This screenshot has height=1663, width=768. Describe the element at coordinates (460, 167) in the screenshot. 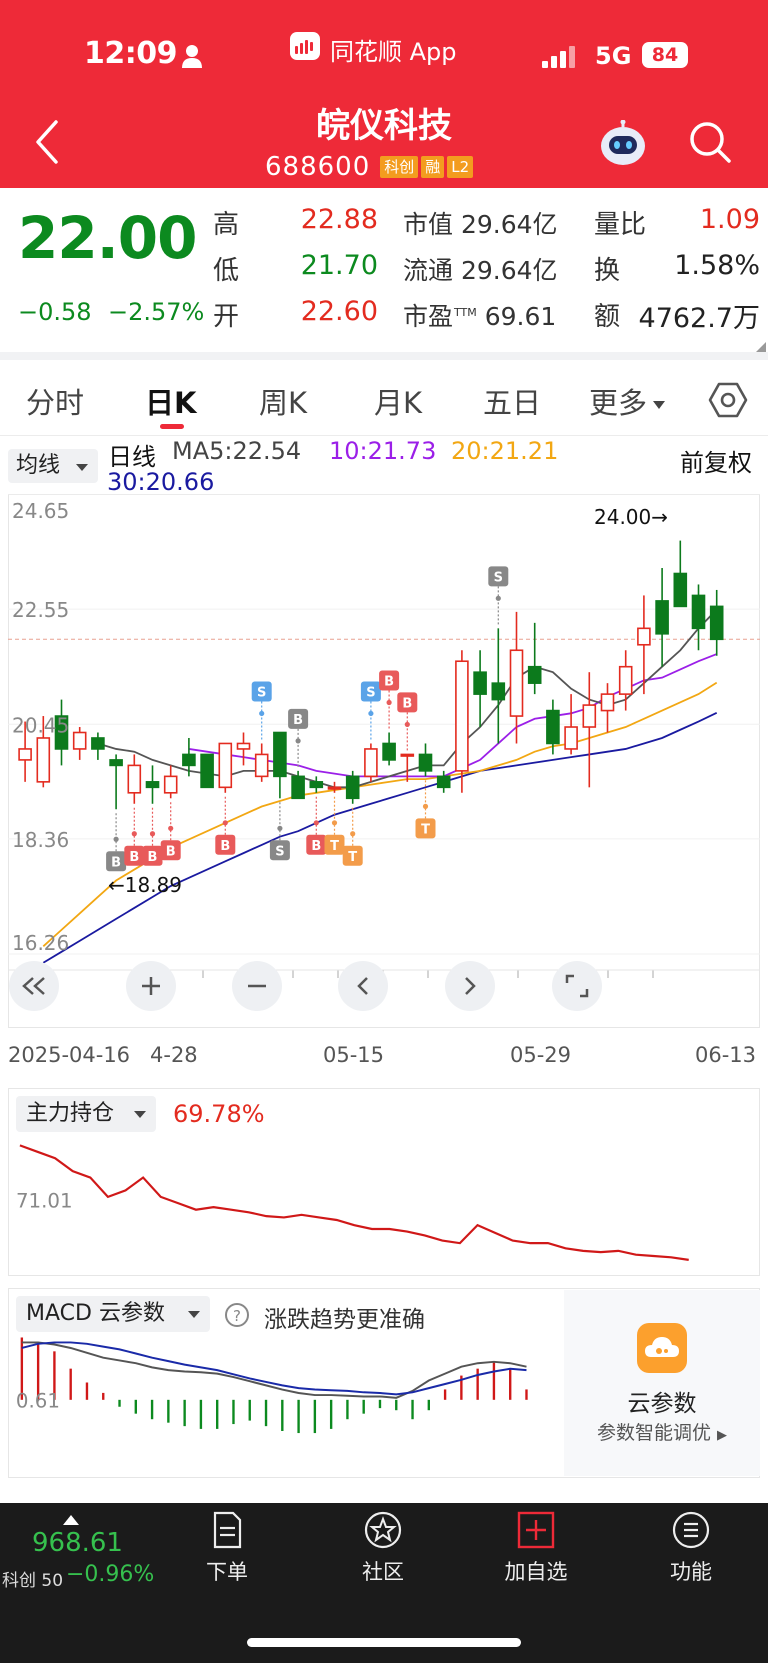

I see `tag-level2: L2` at that location.